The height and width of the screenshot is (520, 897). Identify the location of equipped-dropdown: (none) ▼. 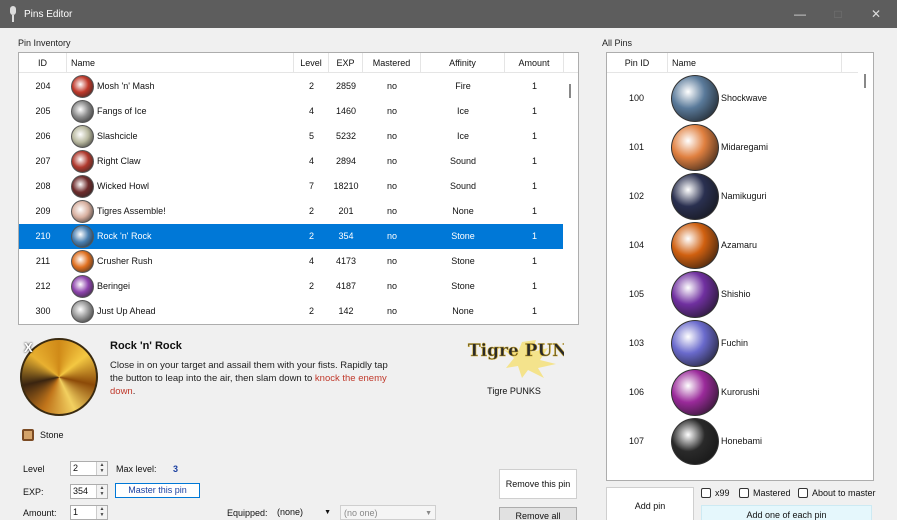
(304, 512).